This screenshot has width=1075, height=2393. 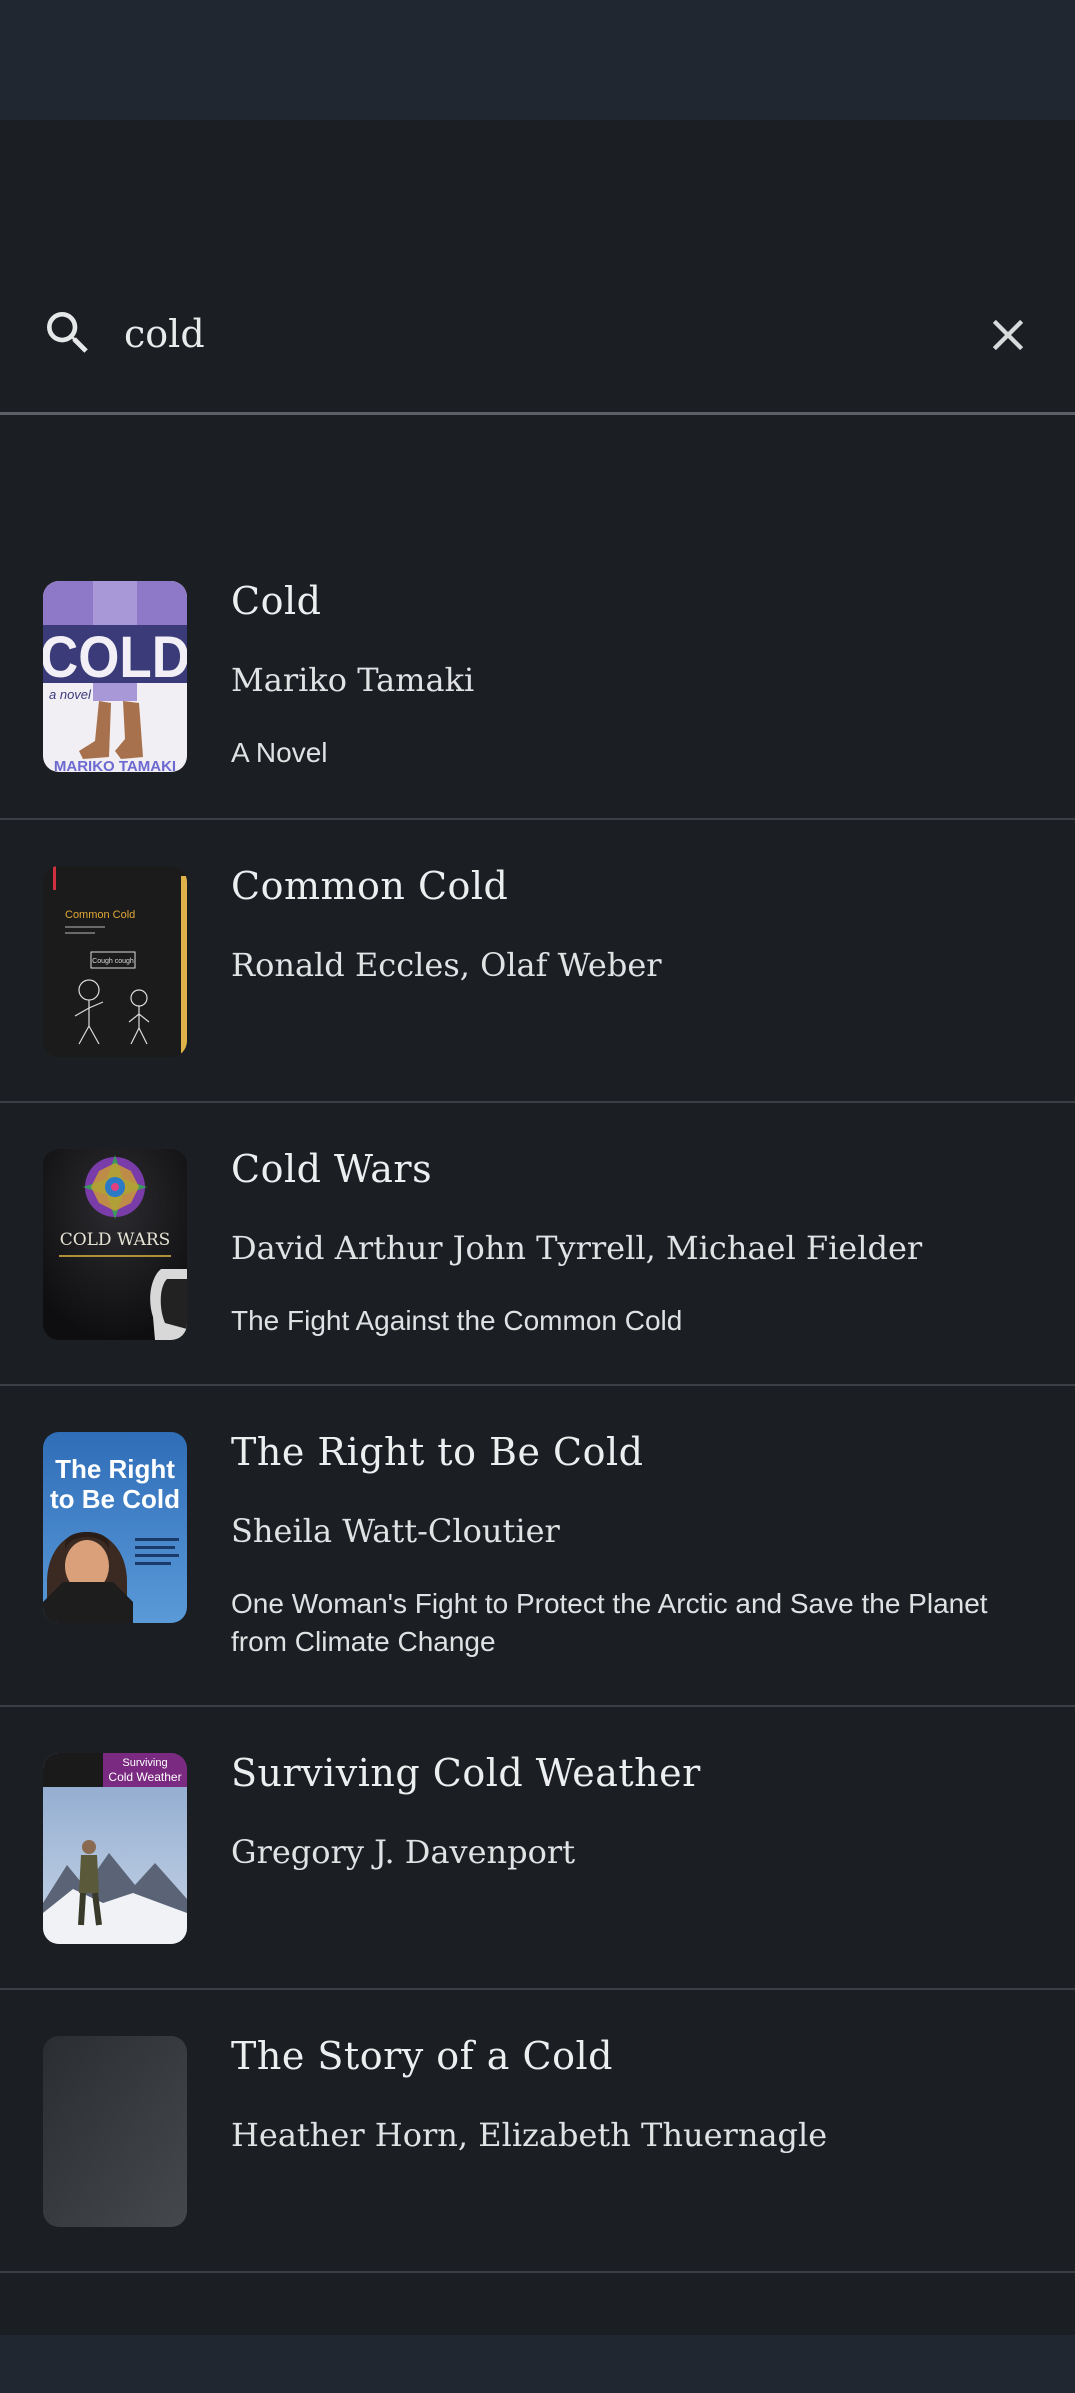 I want to click on cover-tag: a novel, so click(x=70, y=694).